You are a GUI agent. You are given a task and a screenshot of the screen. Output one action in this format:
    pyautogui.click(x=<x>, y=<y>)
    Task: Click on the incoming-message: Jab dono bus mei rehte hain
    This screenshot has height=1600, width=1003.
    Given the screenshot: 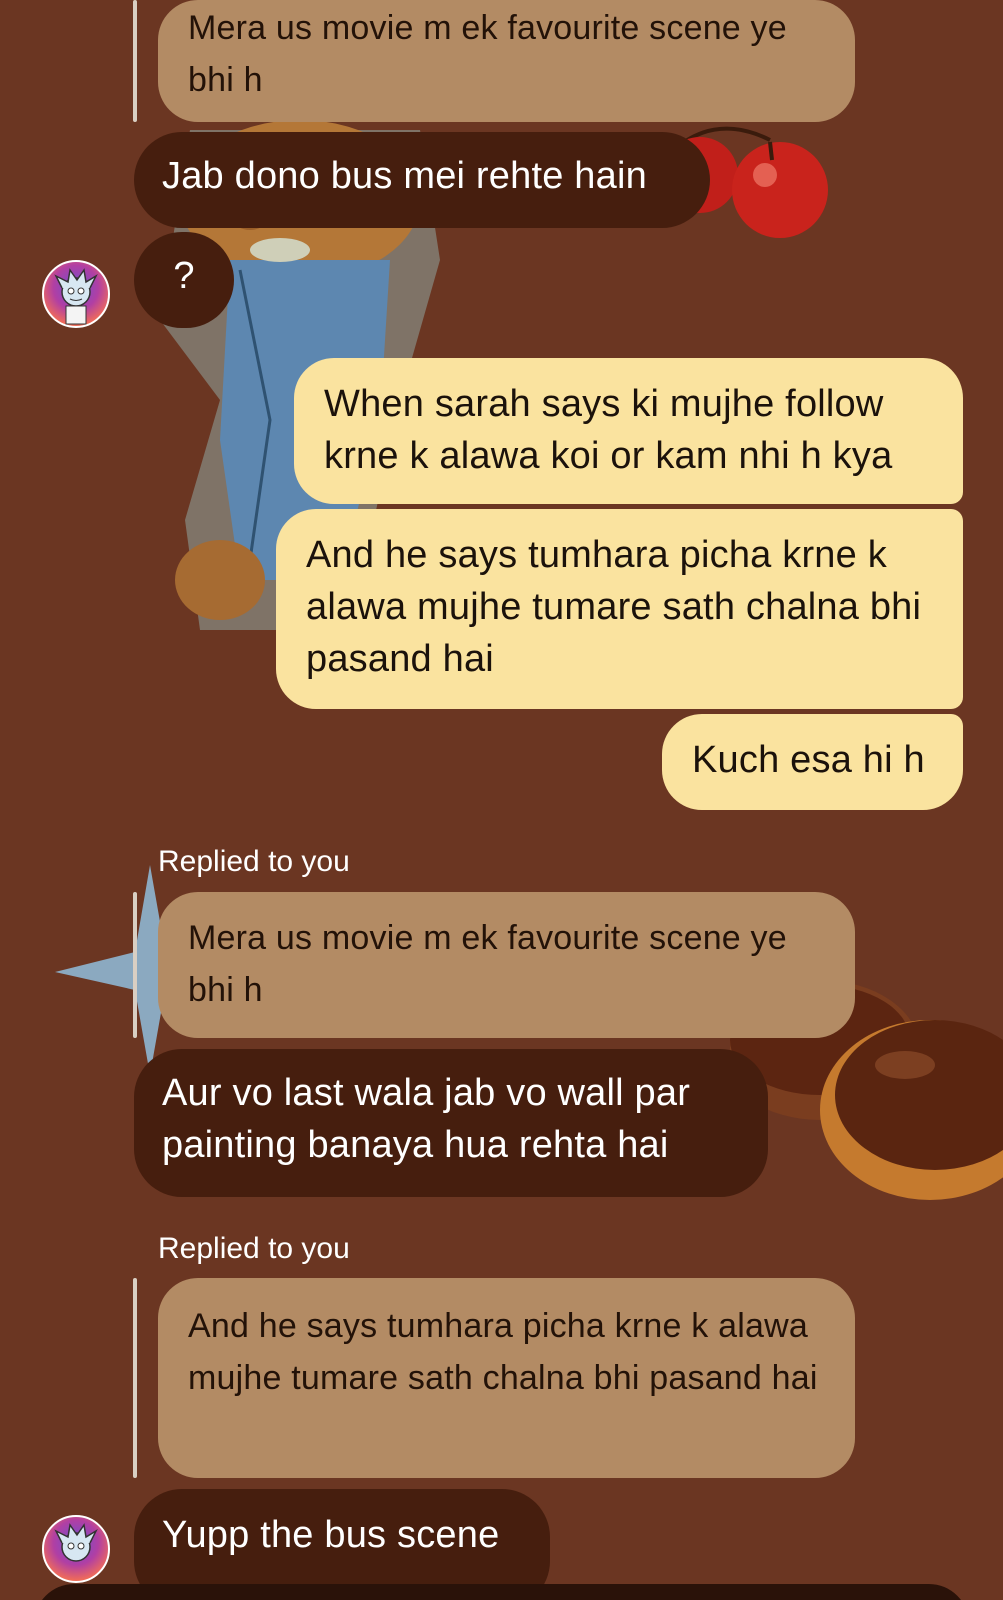 What is the action you would take?
    pyautogui.click(x=422, y=180)
    